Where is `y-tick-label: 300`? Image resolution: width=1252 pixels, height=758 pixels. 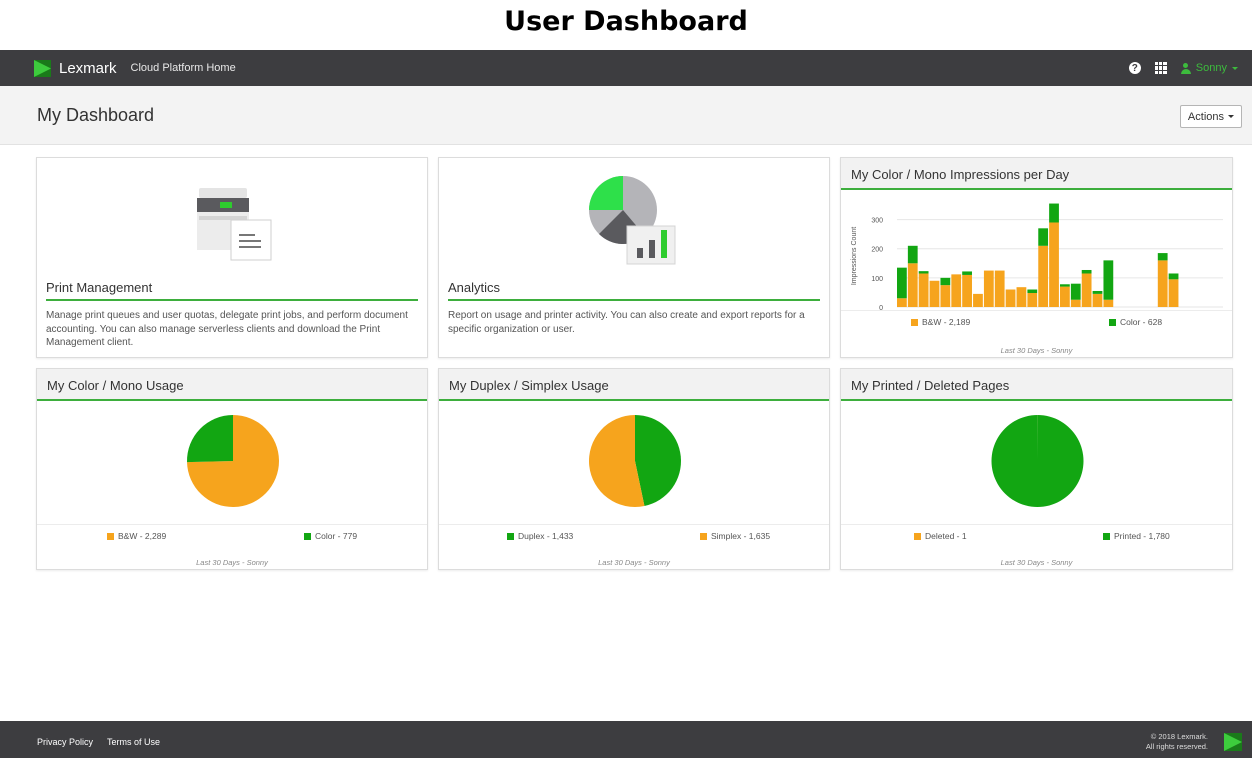
y-tick-label: 300 is located at coordinates (877, 221).